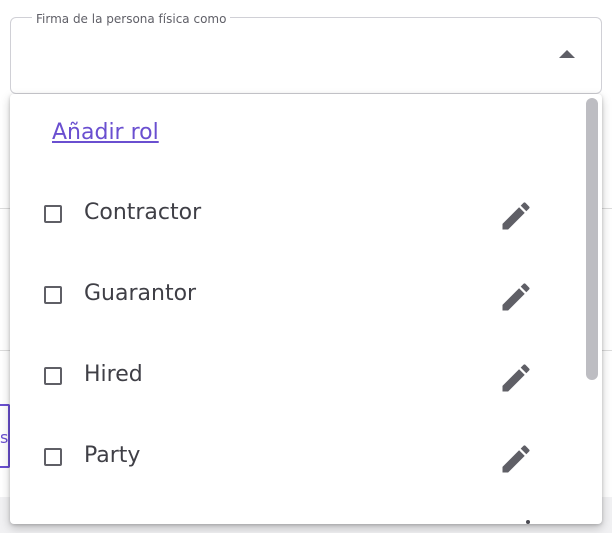  Describe the element at coordinates (105, 132) in the screenshot. I see `add-role-link: Añadir rol` at that location.